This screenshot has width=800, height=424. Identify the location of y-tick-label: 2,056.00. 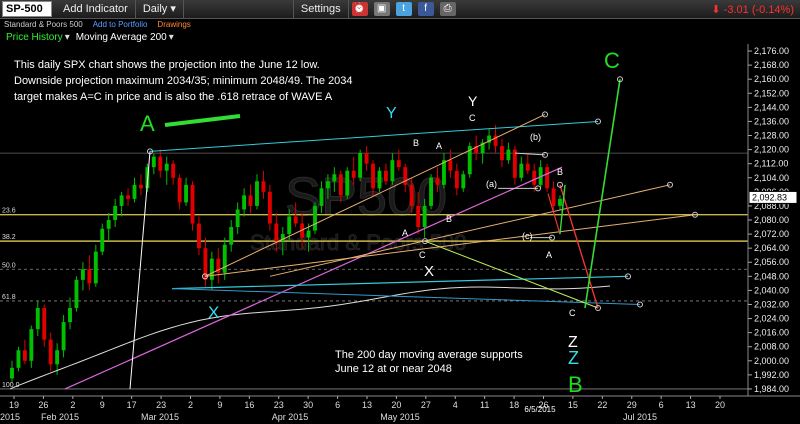
(771, 262).